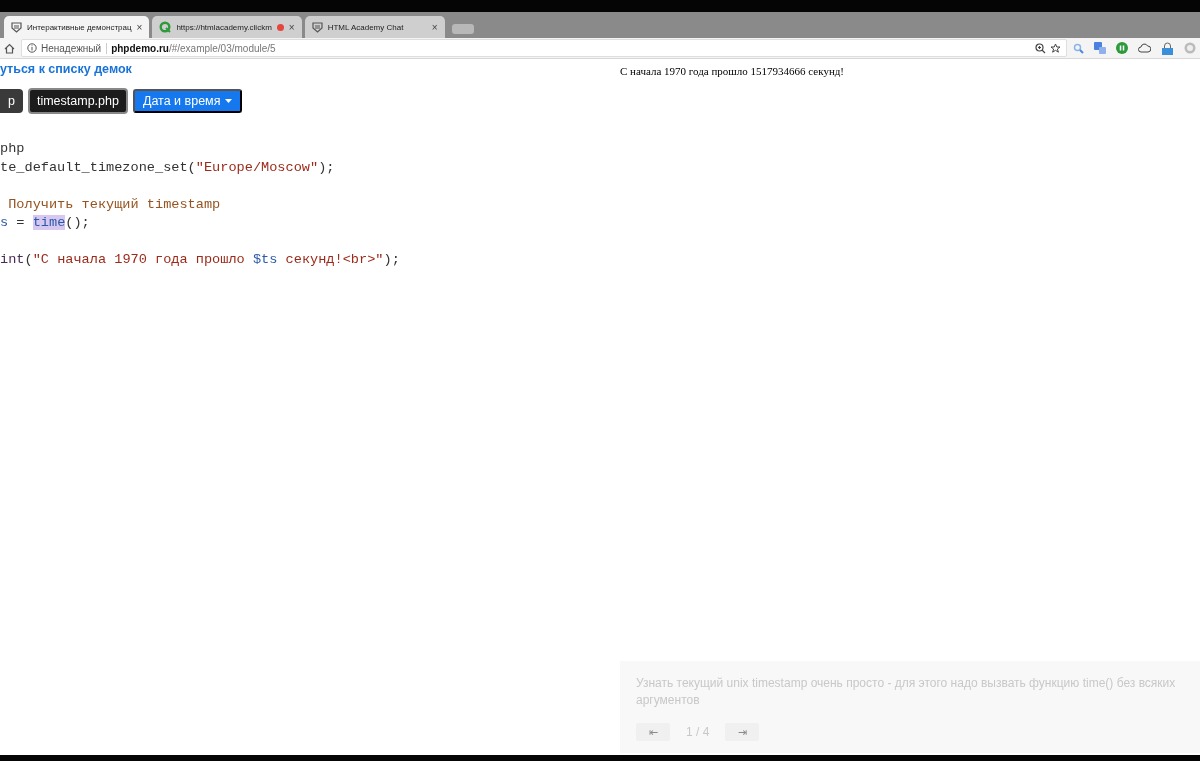 The height and width of the screenshot is (761, 1200). What do you see at coordinates (1144, 48) in the screenshot?
I see `cloud-icon` at bounding box center [1144, 48].